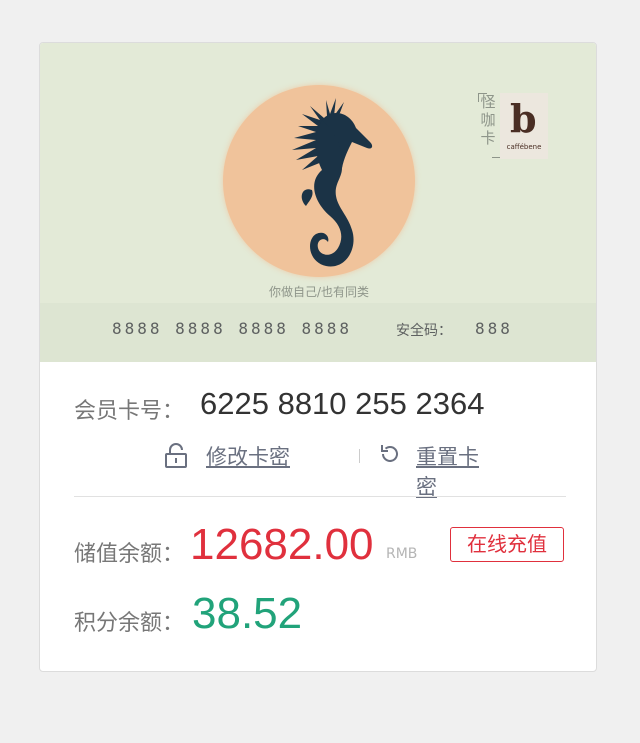 The width and height of the screenshot is (640, 743). What do you see at coordinates (176, 455) in the screenshot?
I see `lock-icon` at bounding box center [176, 455].